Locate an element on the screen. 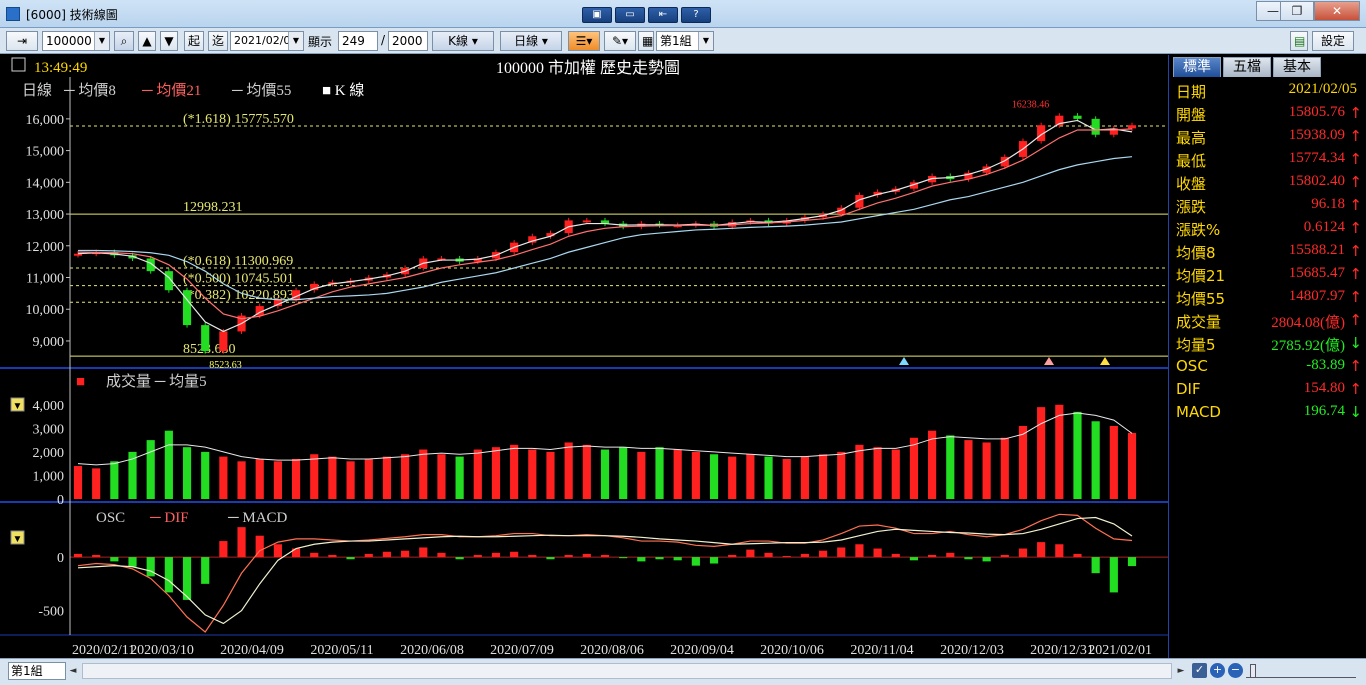  x-tick-label: 2020/12/03 is located at coordinates (972, 650).